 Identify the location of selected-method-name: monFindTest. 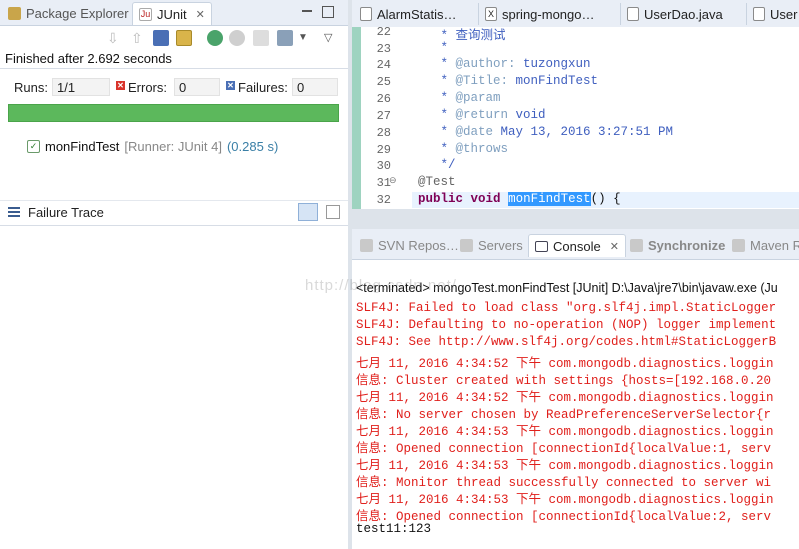
(549, 199).